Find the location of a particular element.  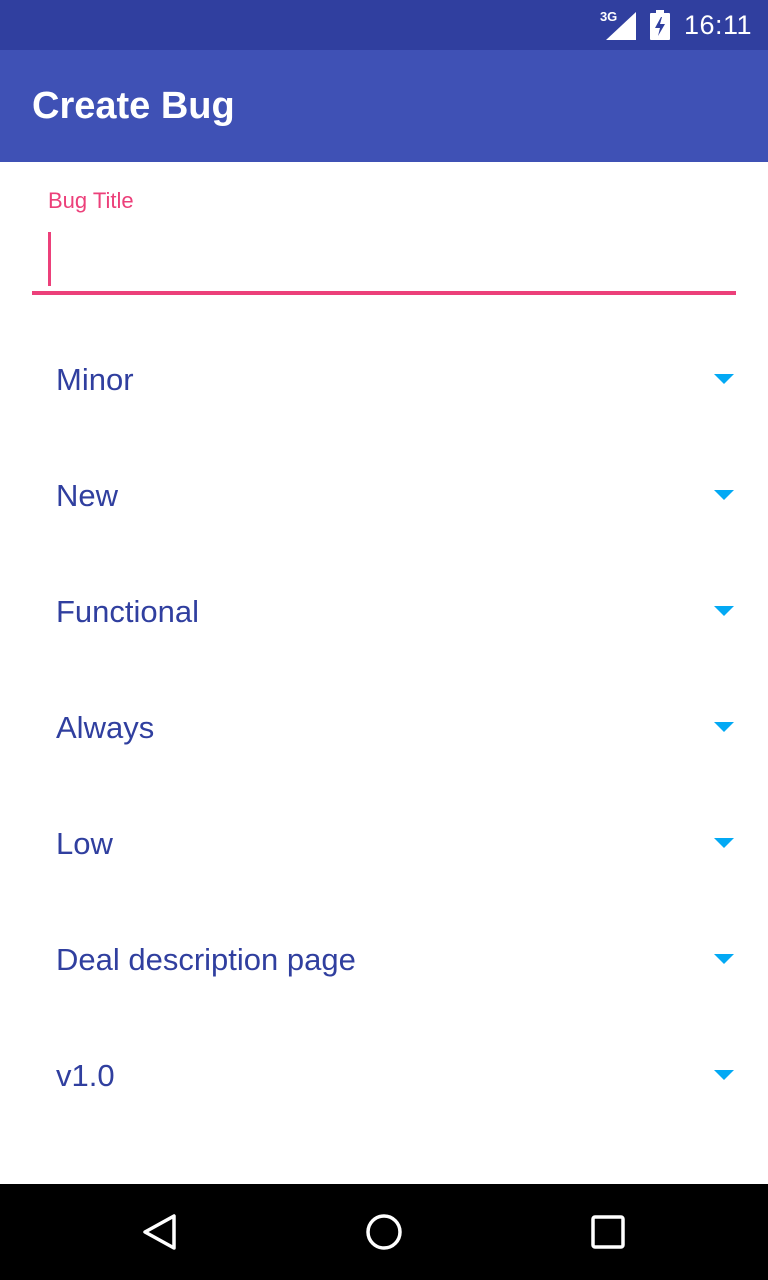

recents-button is located at coordinates (608, 1232).